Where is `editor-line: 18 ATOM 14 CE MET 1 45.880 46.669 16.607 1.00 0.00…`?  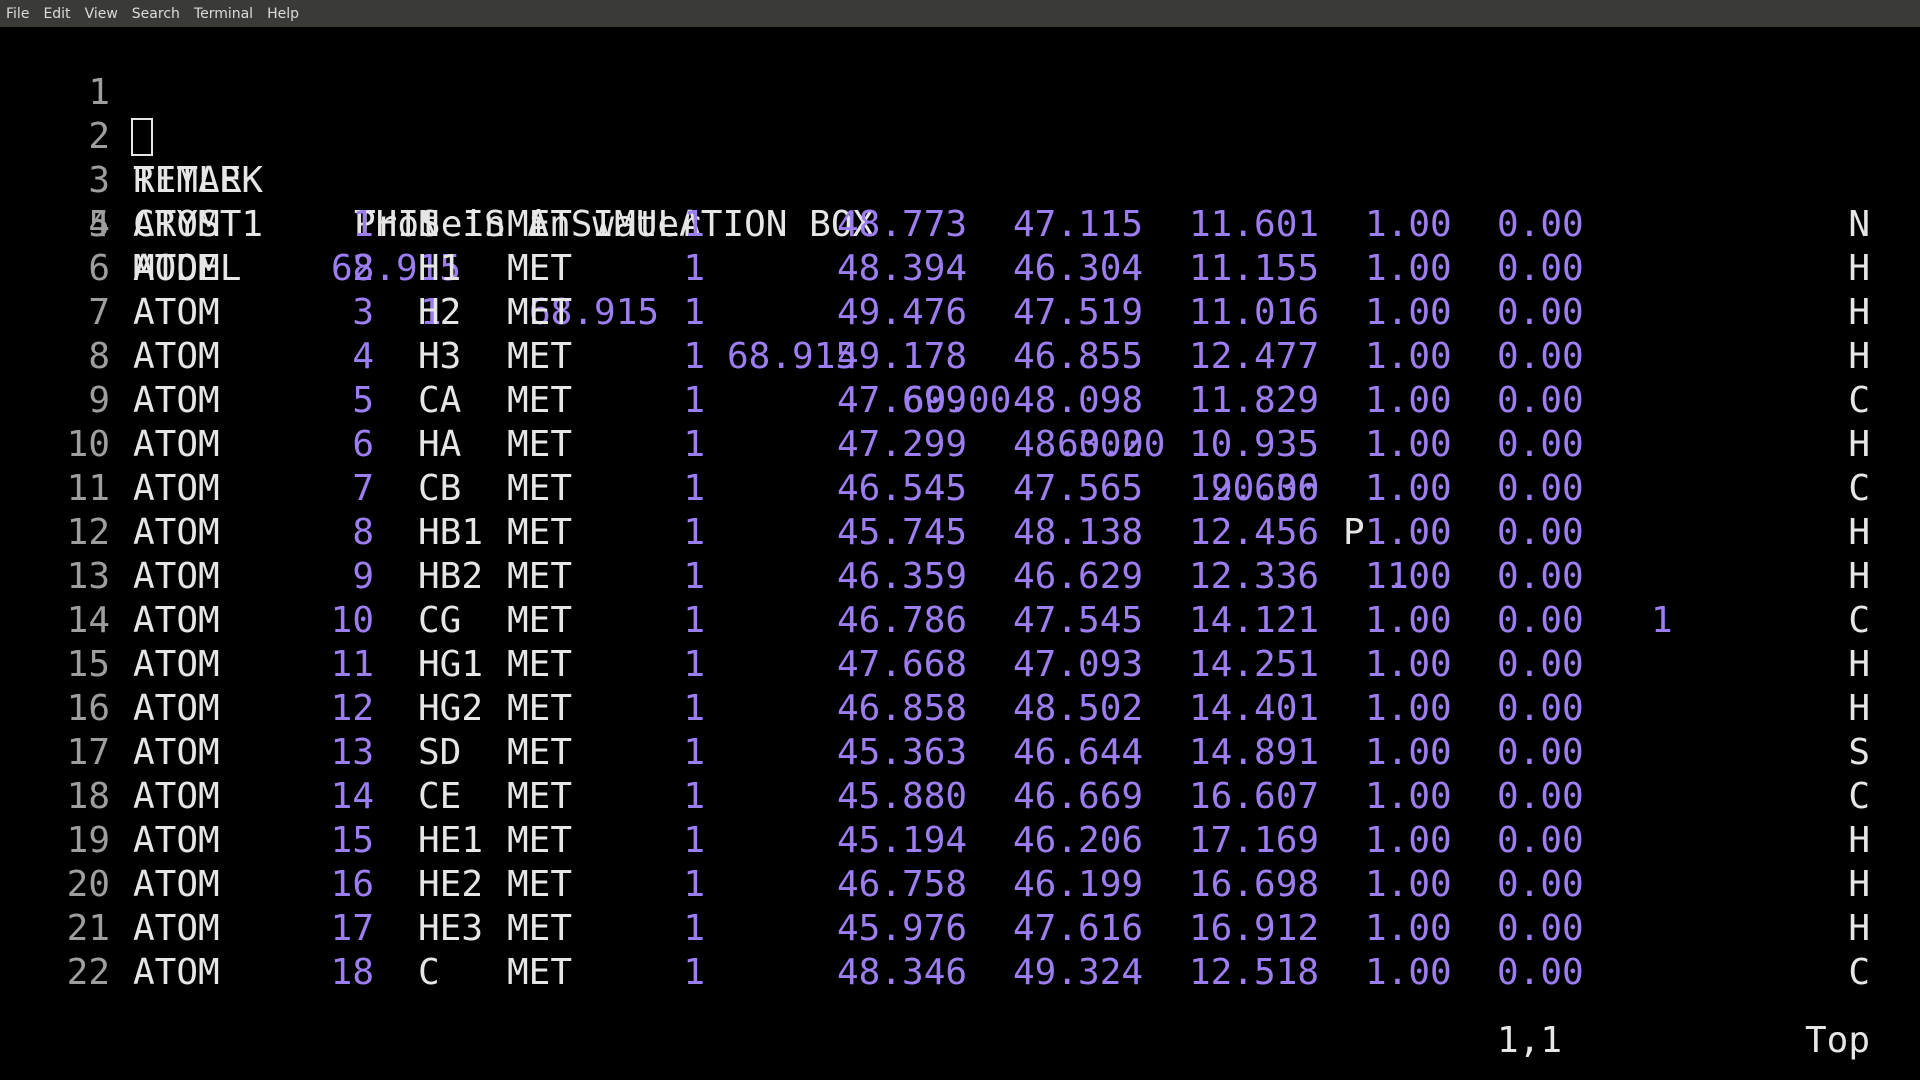
editor-line: 18 ATOM 14 CE MET 1 45.880 46.669 16.607 1.00 0.00… is located at coordinates (960, 797).